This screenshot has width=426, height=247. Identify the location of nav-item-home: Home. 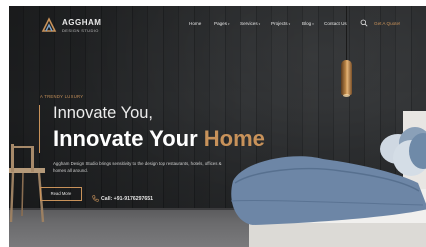
(195, 23).